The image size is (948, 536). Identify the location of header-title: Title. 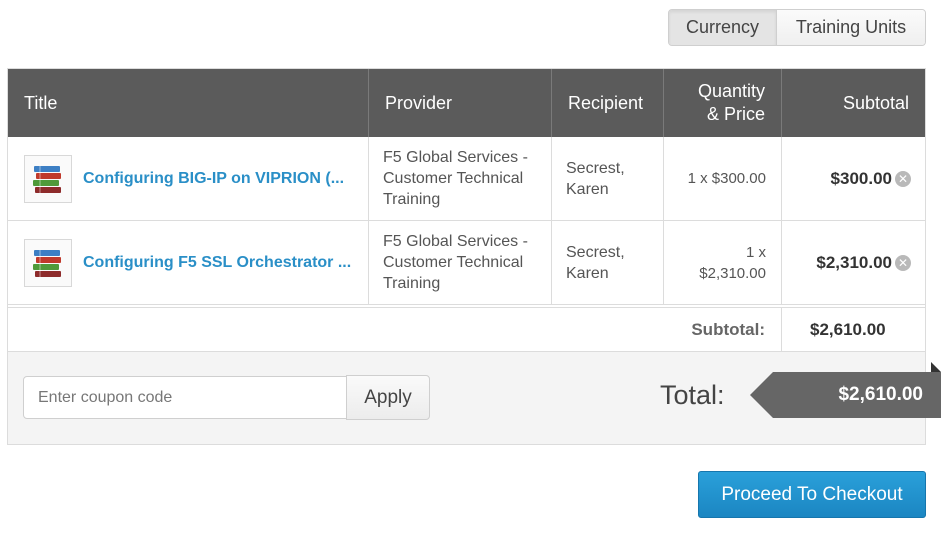
(188, 103).